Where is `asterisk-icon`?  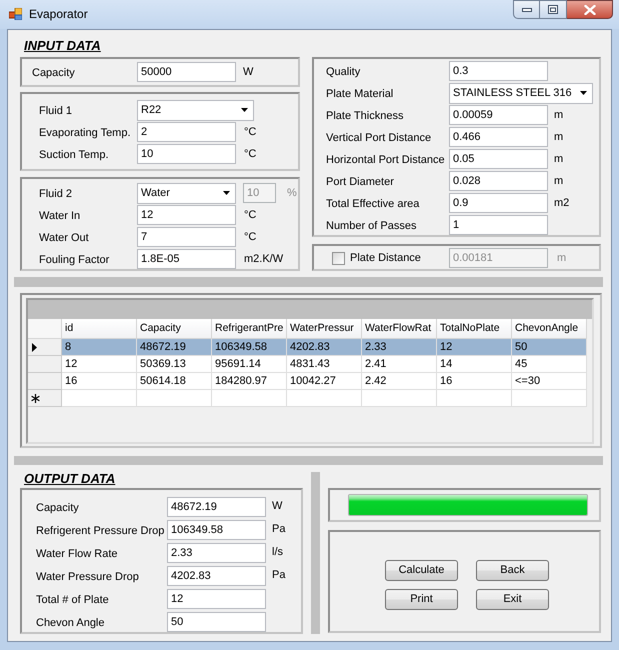 asterisk-icon is located at coordinates (35, 398).